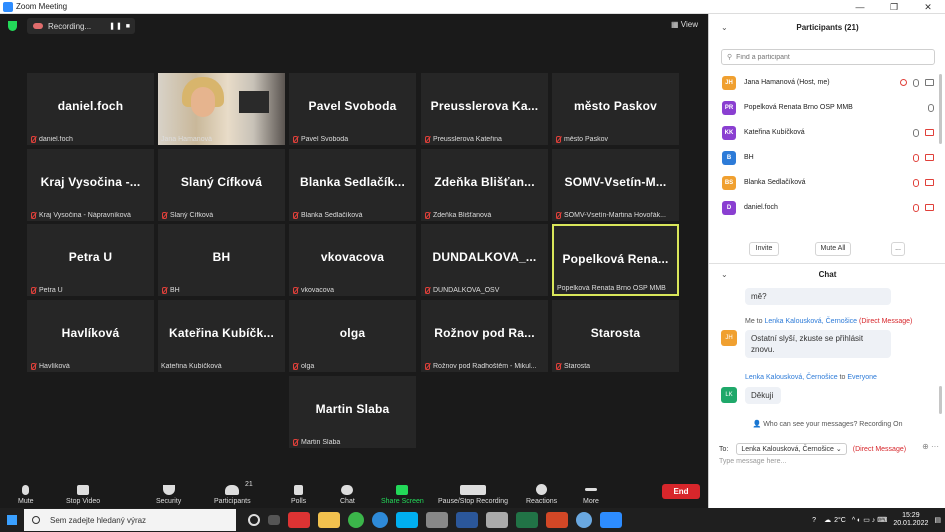 The width and height of the screenshot is (945, 532). What do you see at coordinates (818, 344) in the screenshot?
I see `chat-message-bubble: Ostatní slyší, zkuste se přihlásit znovu.` at bounding box center [818, 344].